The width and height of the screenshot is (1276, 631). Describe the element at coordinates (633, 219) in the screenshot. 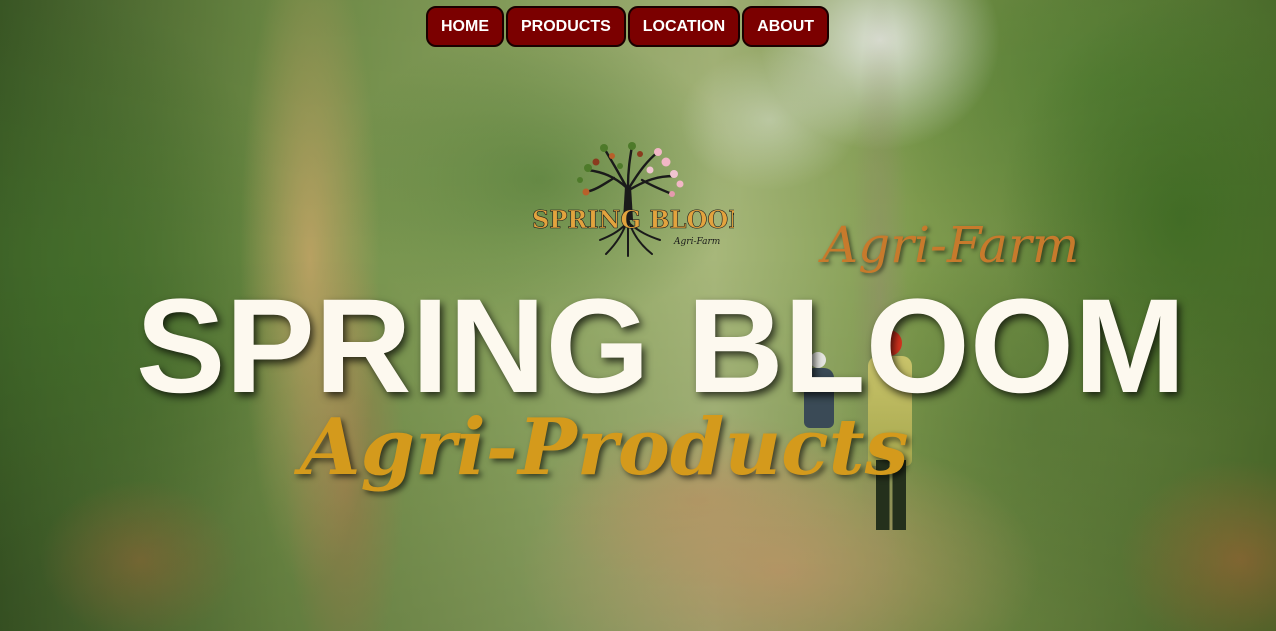

I see `logo-brand-text: SPRING BLOOM` at that location.